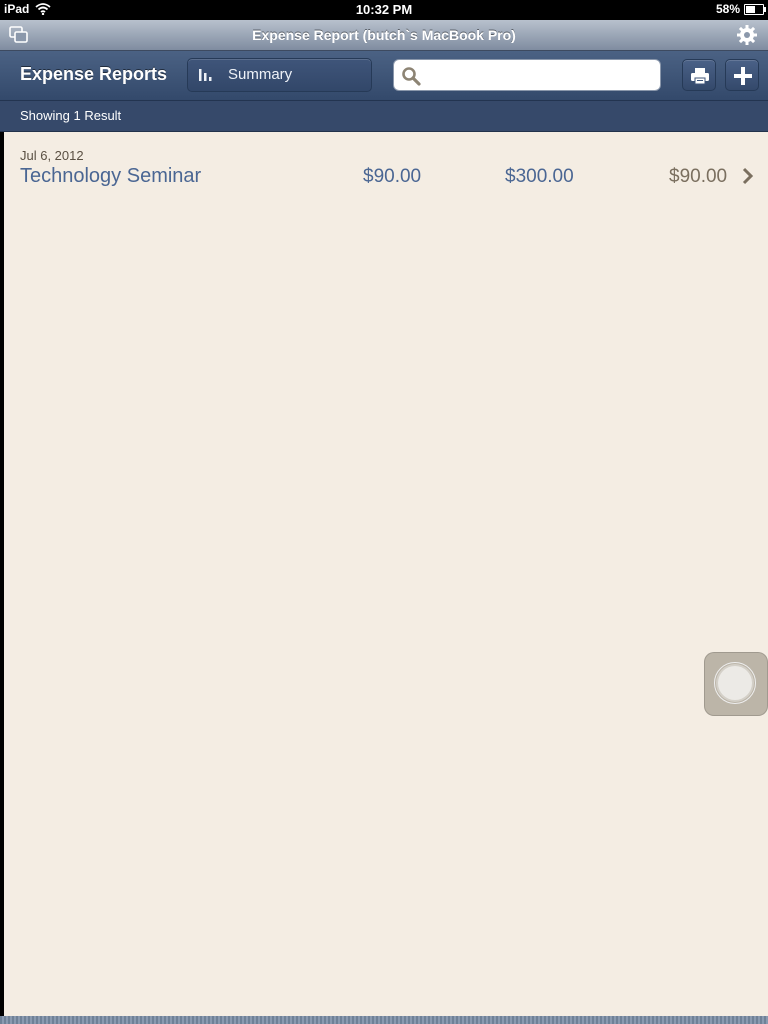 The width and height of the screenshot is (768, 1024). I want to click on assistive-touch-button, so click(736, 684).